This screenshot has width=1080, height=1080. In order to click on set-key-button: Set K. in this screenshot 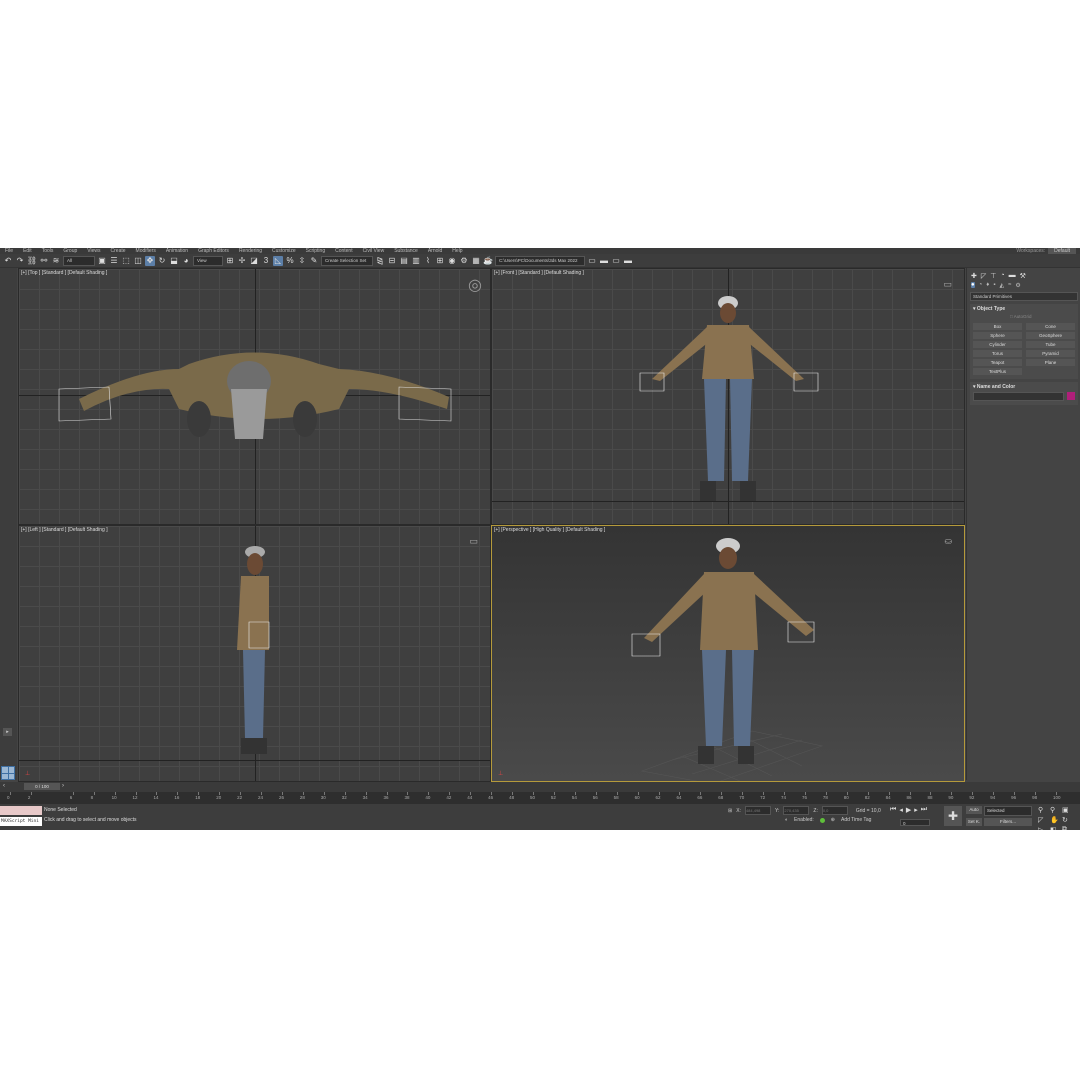, I will do `click(974, 822)`.